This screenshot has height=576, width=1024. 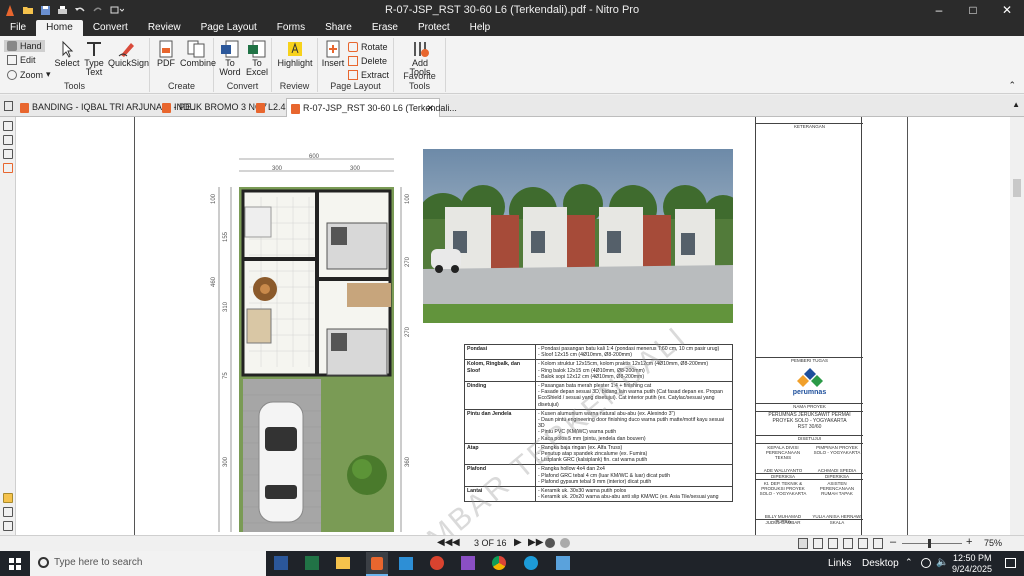 I want to click on links-toolbar: Links, so click(x=839, y=563).